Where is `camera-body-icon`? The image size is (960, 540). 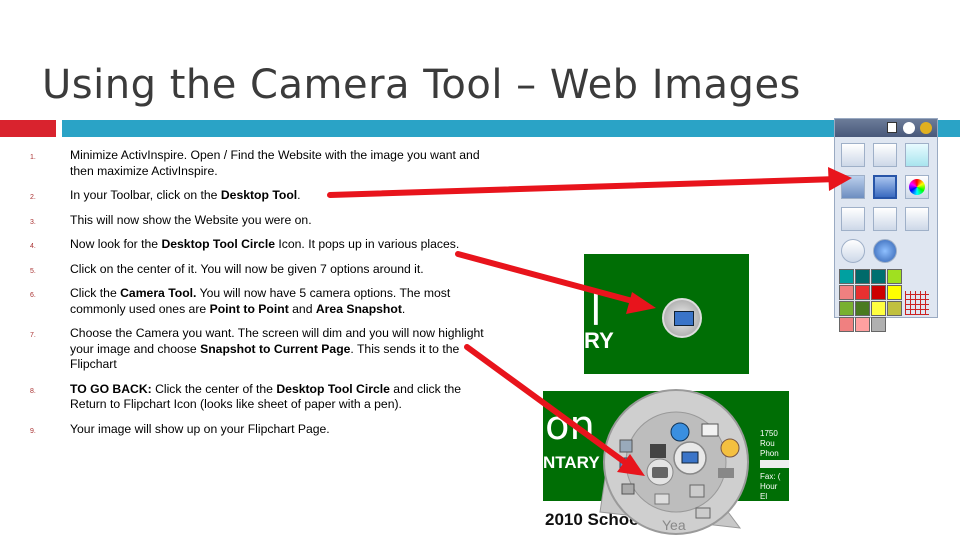 camera-body-icon is located at coordinates (660, 472).